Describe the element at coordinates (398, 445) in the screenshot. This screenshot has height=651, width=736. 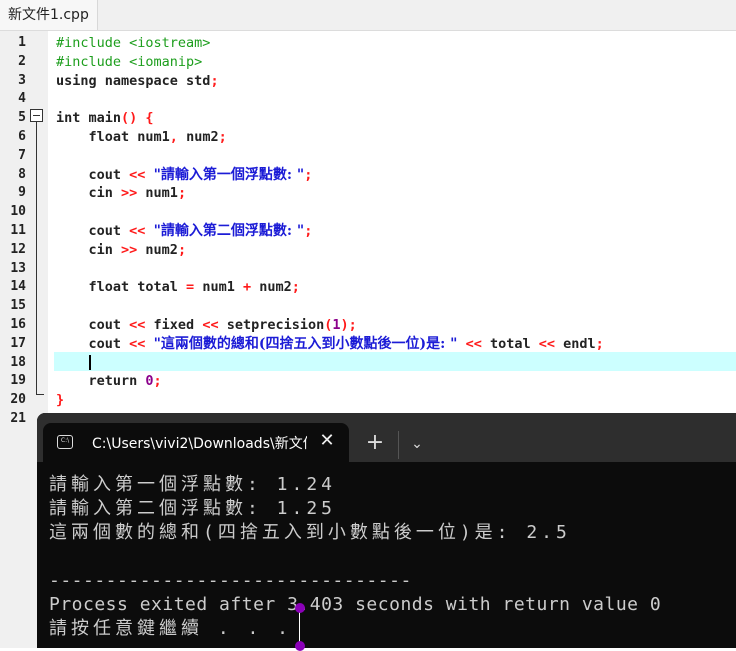
I see `divider` at that location.